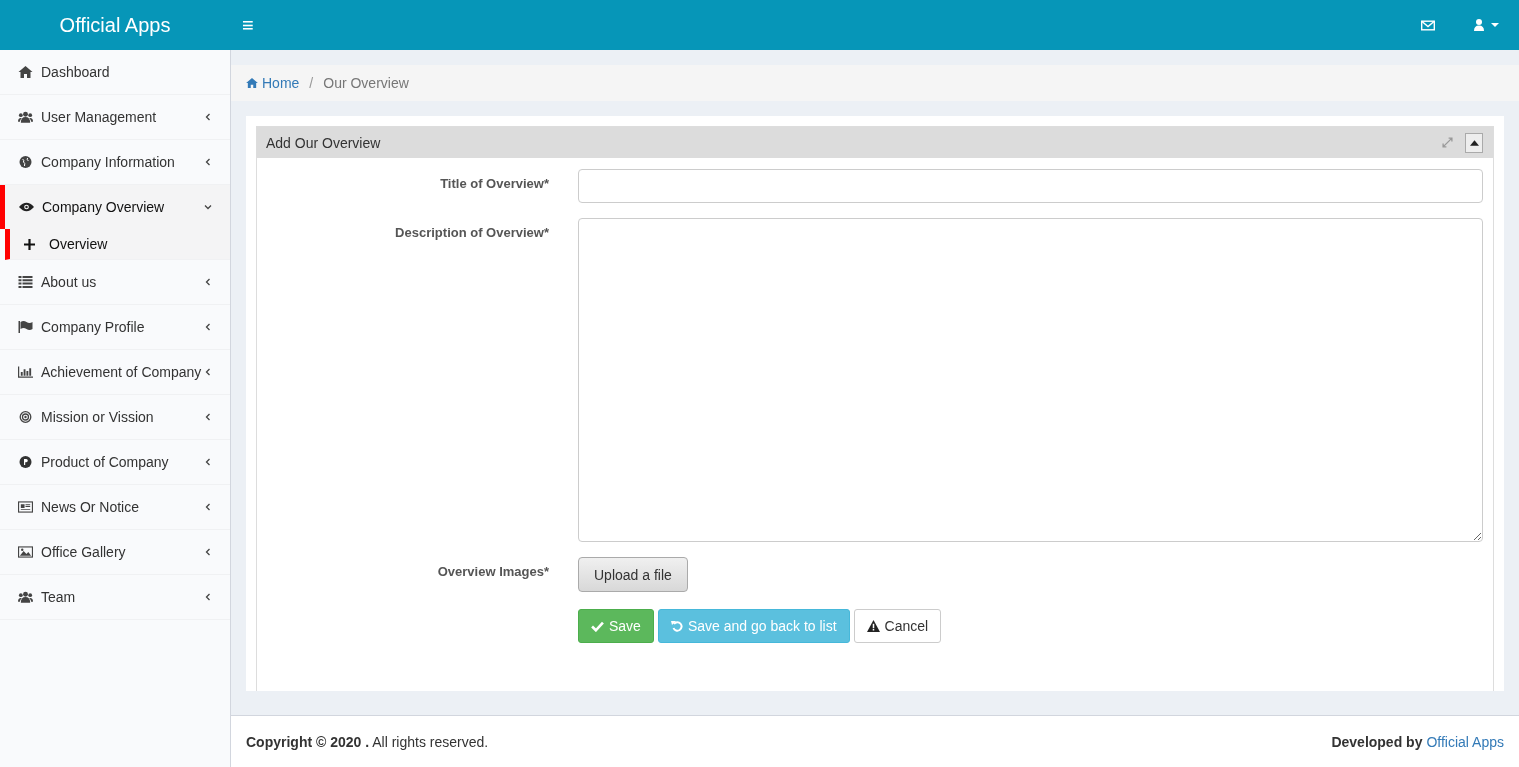  What do you see at coordinates (115, 327) in the screenshot?
I see `sidebar-item: Company Profile` at bounding box center [115, 327].